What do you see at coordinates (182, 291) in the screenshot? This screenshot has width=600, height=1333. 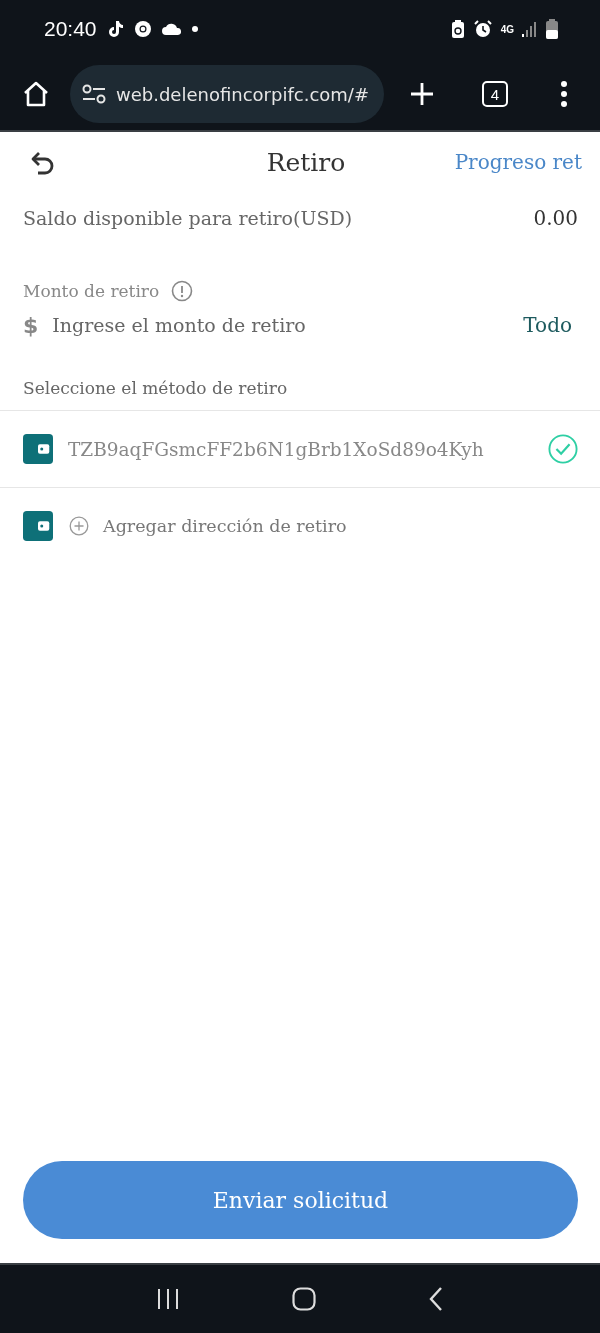 I see `info-icon` at bounding box center [182, 291].